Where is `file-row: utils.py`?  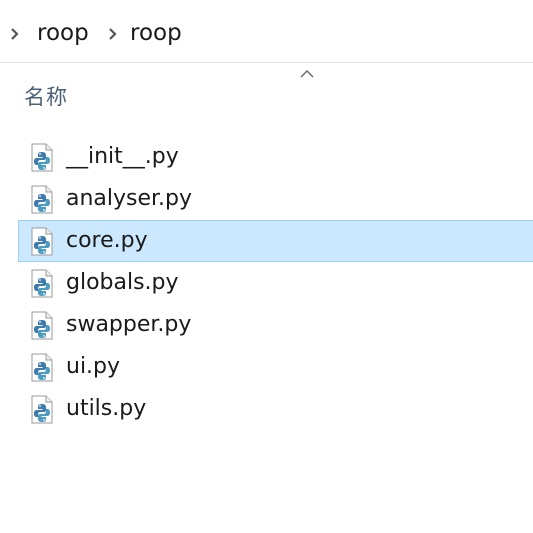 file-row: utils.py is located at coordinates (275, 409).